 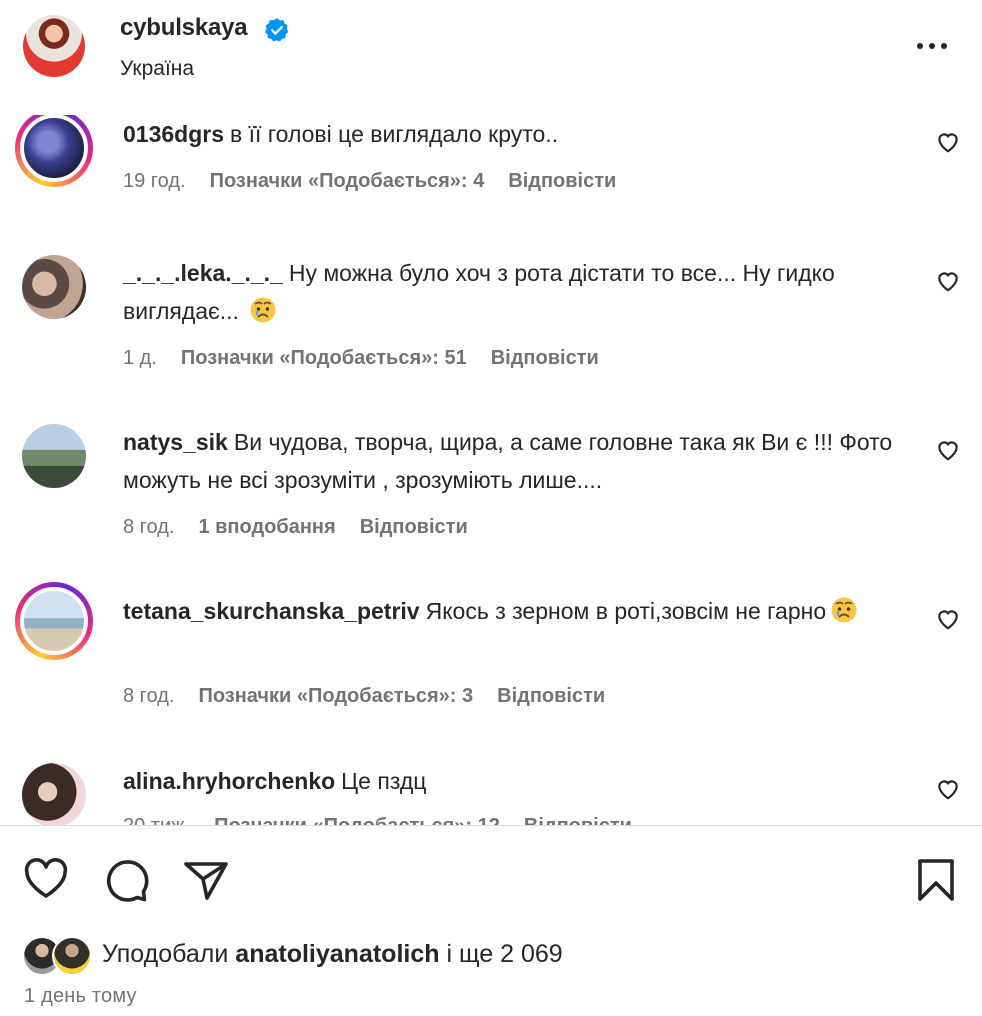 What do you see at coordinates (184, 28) in the screenshot?
I see `author-username: cybulskaya` at bounding box center [184, 28].